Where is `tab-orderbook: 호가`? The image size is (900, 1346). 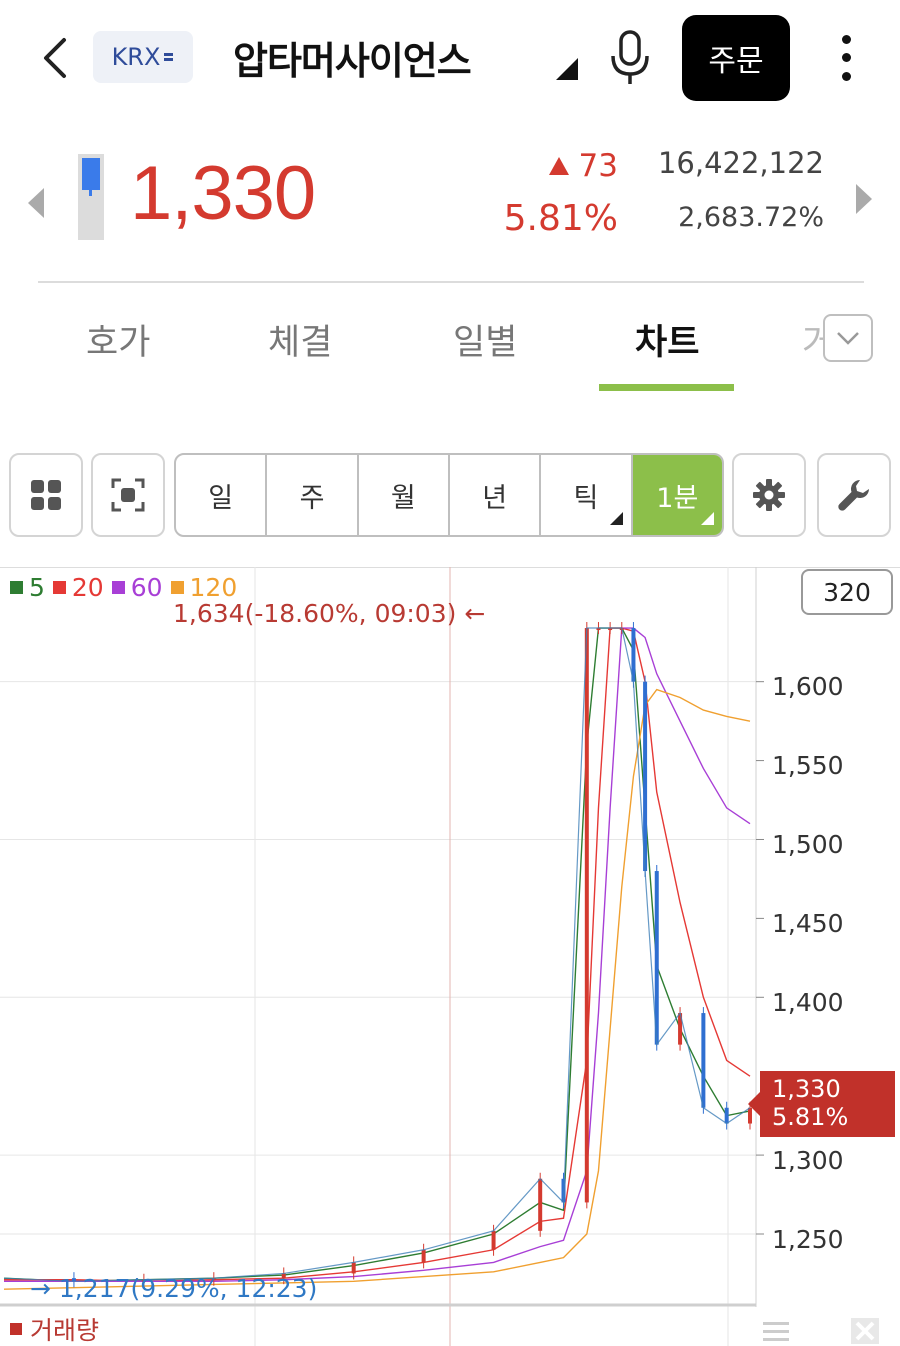
tab-orderbook: 호가 is located at coordinates (118, 339).